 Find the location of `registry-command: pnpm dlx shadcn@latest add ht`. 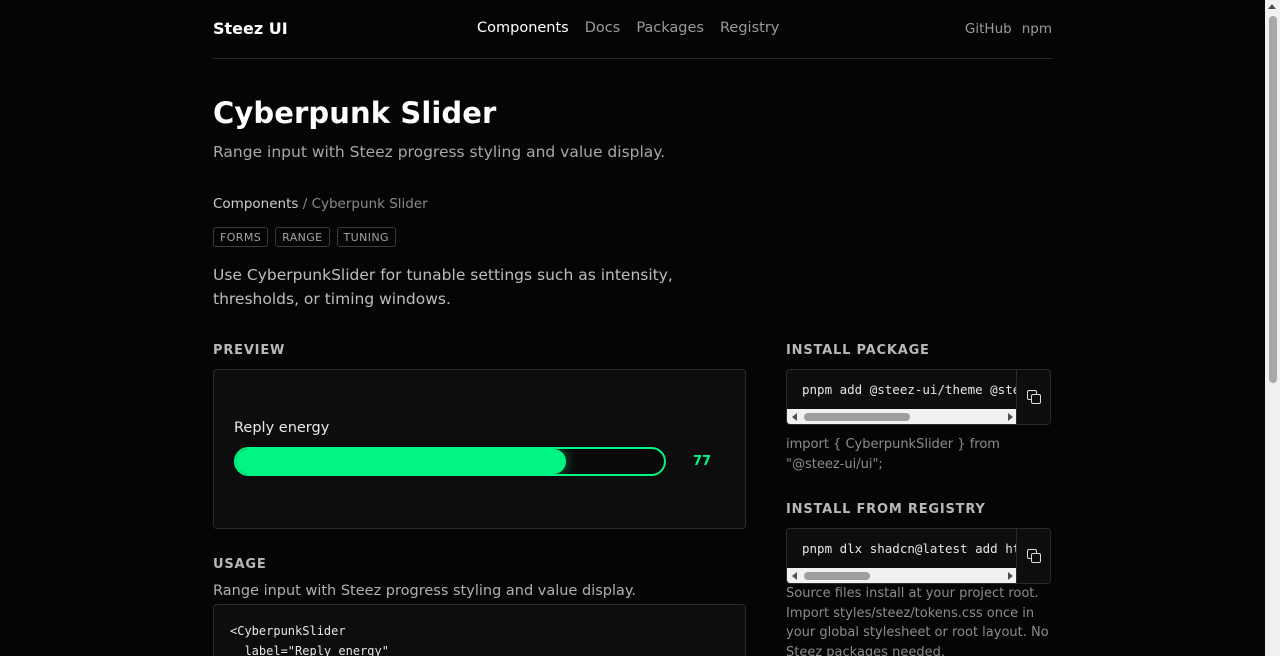

registry-command: pnpm dlx shadcn@latest add ht is located at coordinates (910, 548).